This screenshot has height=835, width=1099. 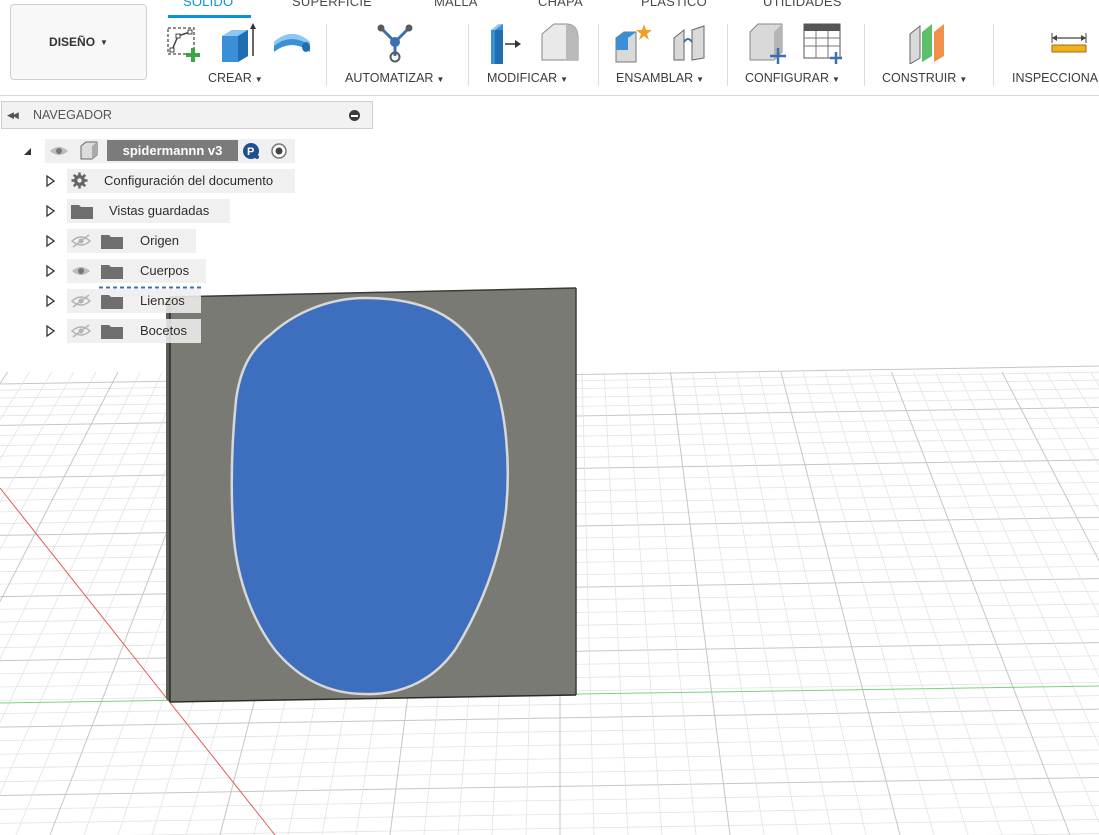 I want to click on configure-button, so click(x=768, y=43).